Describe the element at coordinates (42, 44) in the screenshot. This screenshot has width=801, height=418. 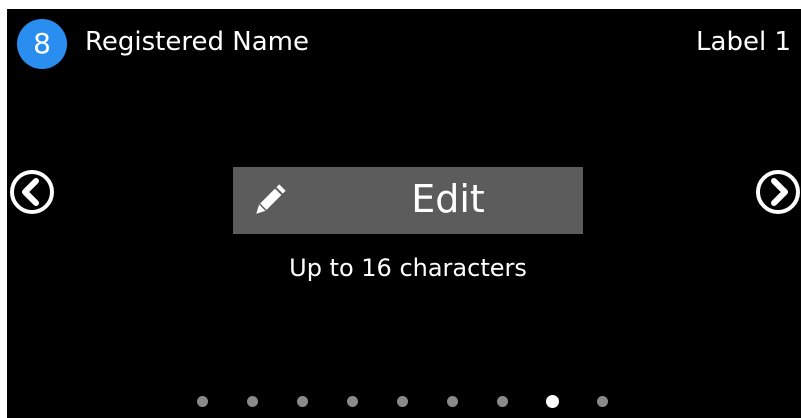
I see `step-number-badge: 8` at that location.